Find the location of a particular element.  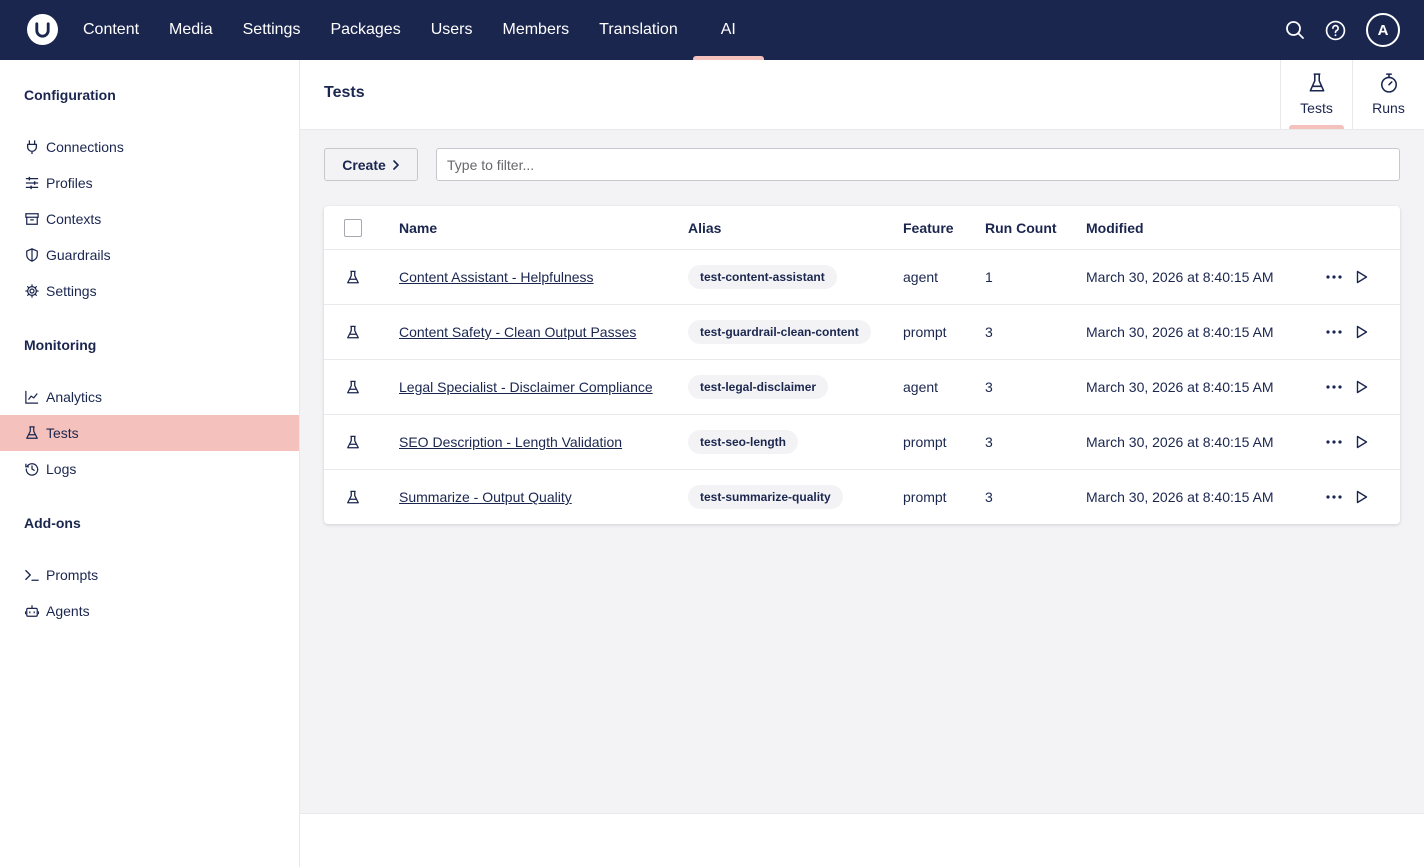

create-button-label: Create is located at coordinates (364, 164).